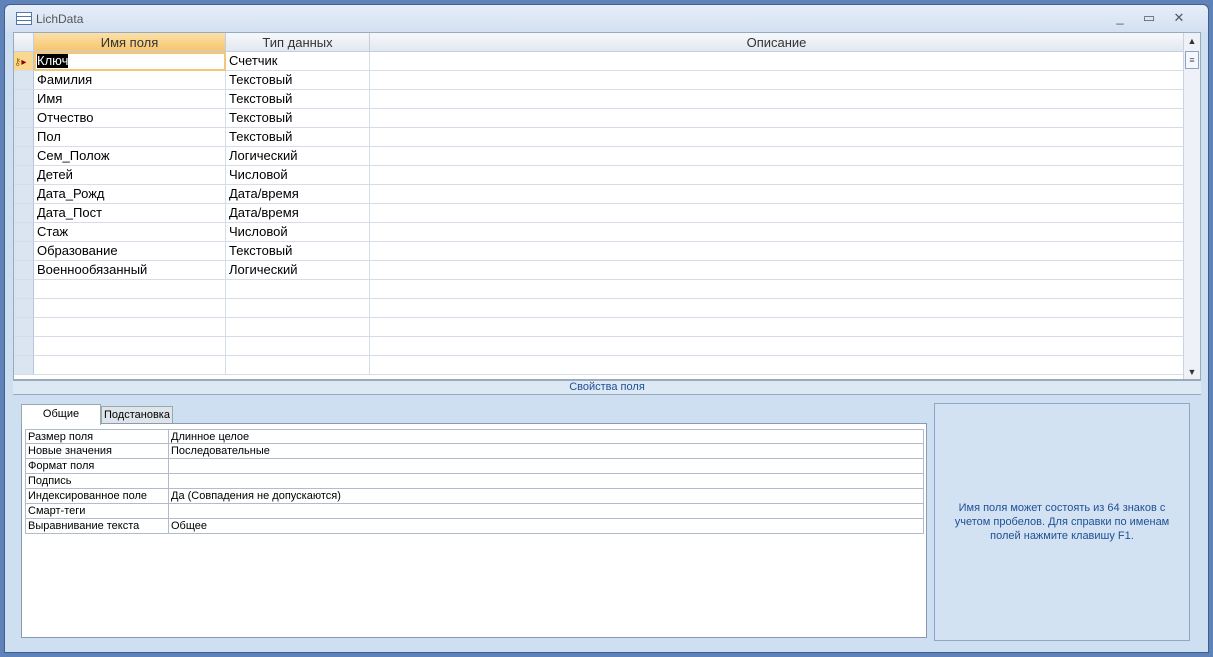 The width and height of the screenshot is (1213, 657). I want to click on field-row: Пол Текстовый, so click(599, 137).